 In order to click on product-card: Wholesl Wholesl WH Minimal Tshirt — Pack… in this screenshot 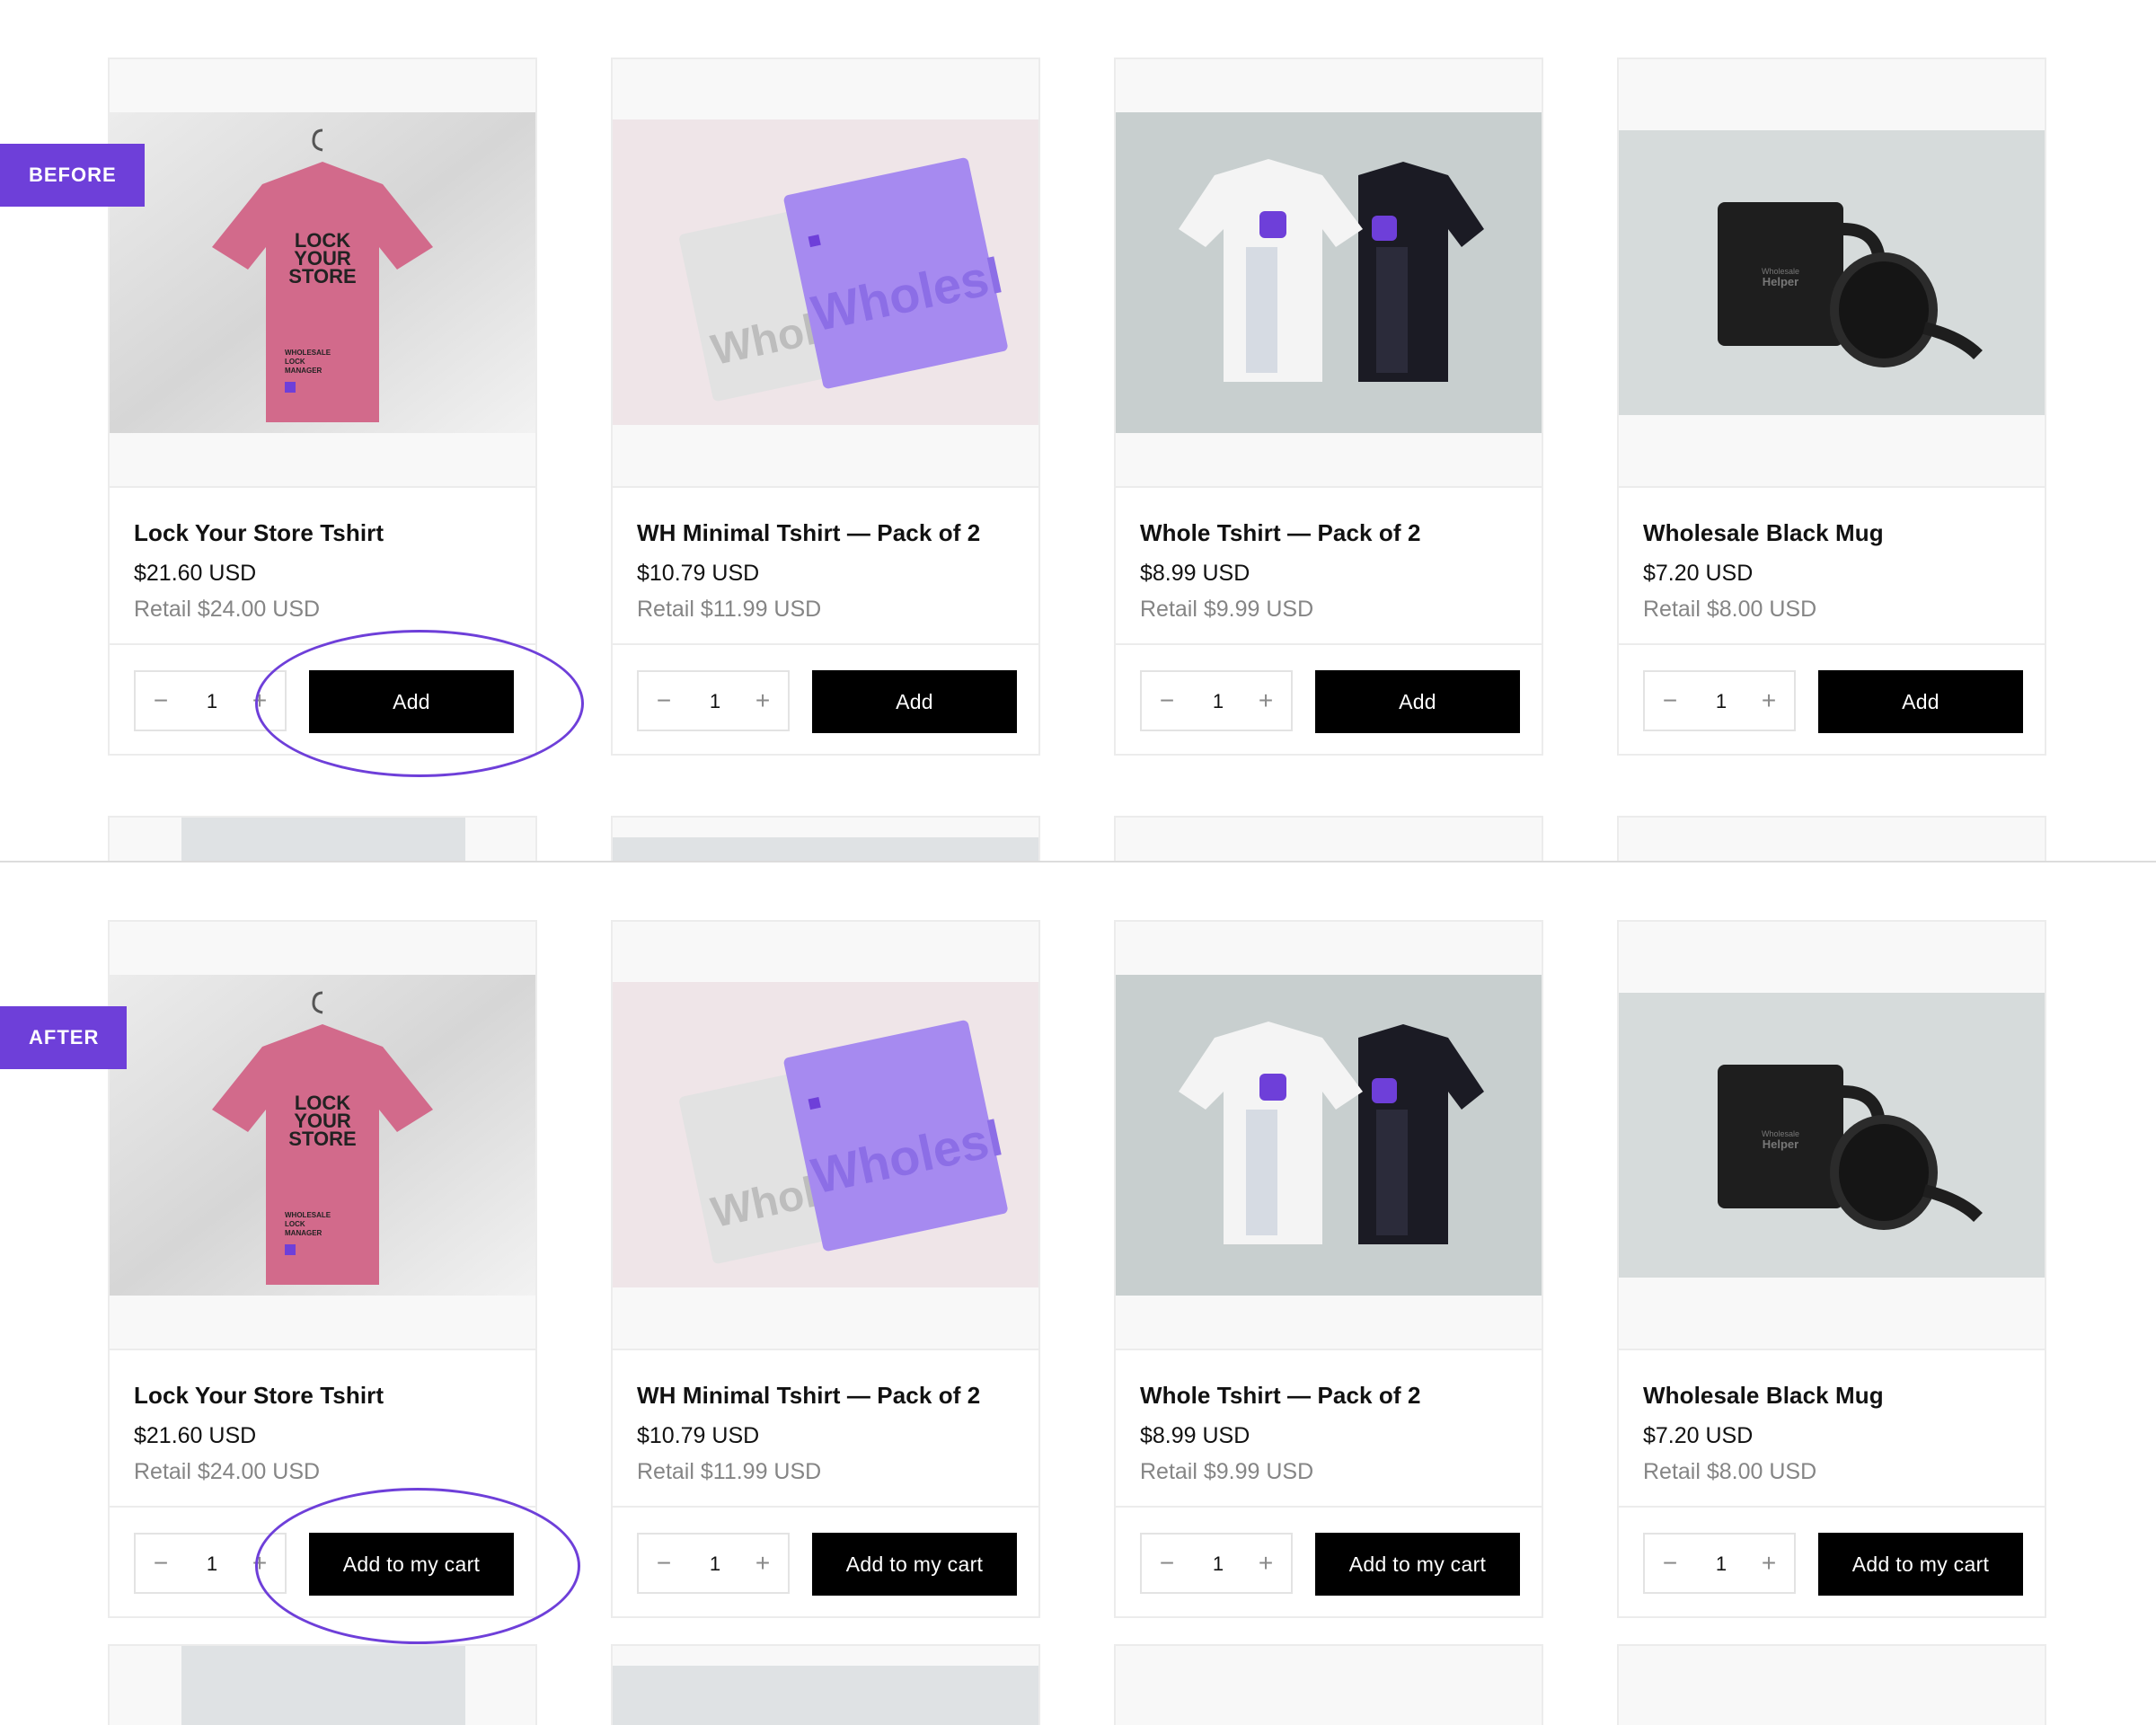, I will do `click(825, 407)`.